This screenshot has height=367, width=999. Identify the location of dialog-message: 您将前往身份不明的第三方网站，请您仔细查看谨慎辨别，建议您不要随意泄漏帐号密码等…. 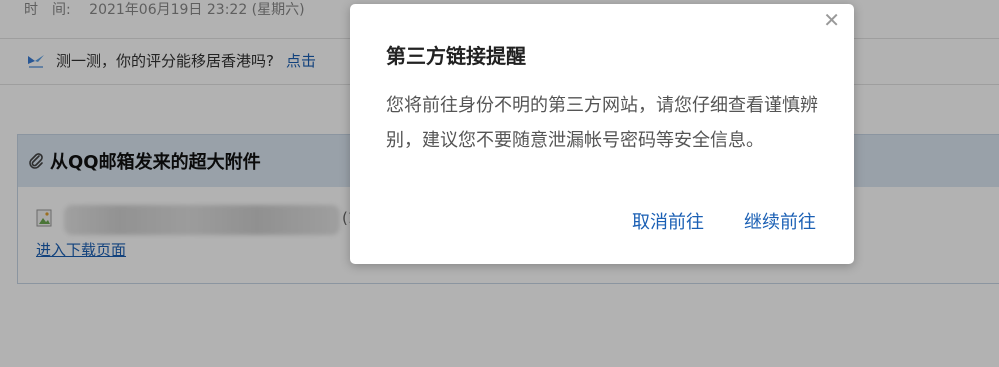
(602, 123).